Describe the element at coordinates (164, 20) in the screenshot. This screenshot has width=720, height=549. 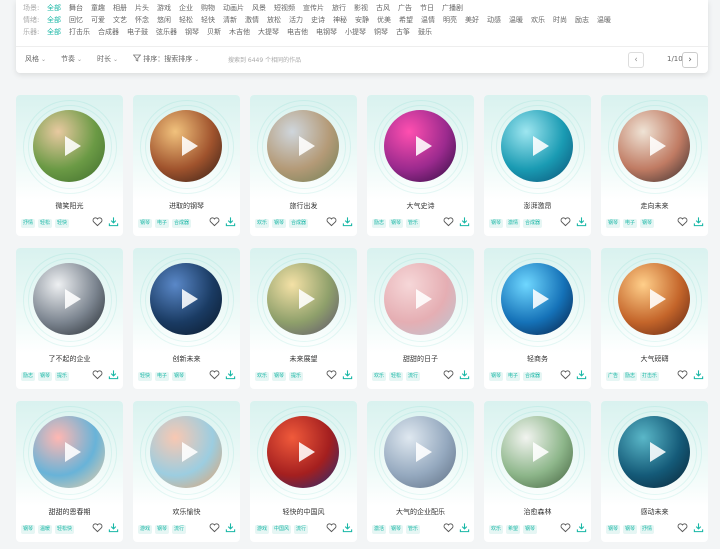
I see `mood-filter-option: 悠闲` at that location.